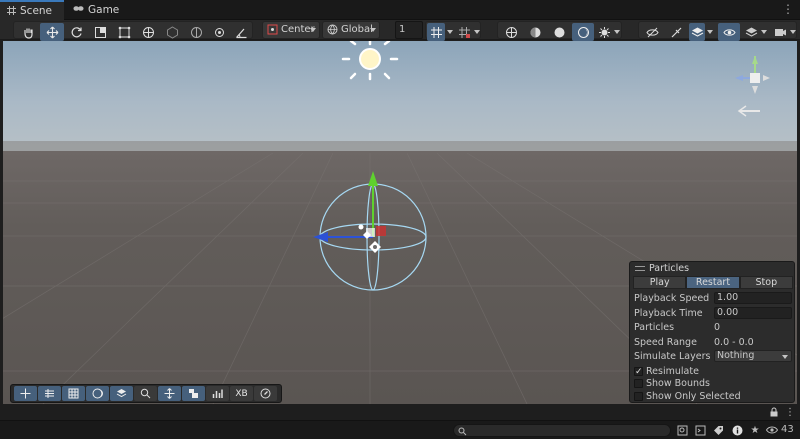 Image resolution: width=800 pixels, height=439 pixels. What do you see at coordinates (272, 29) in the screenshot?
I see `pivot-center-icon` at bounding box center [272, 29].